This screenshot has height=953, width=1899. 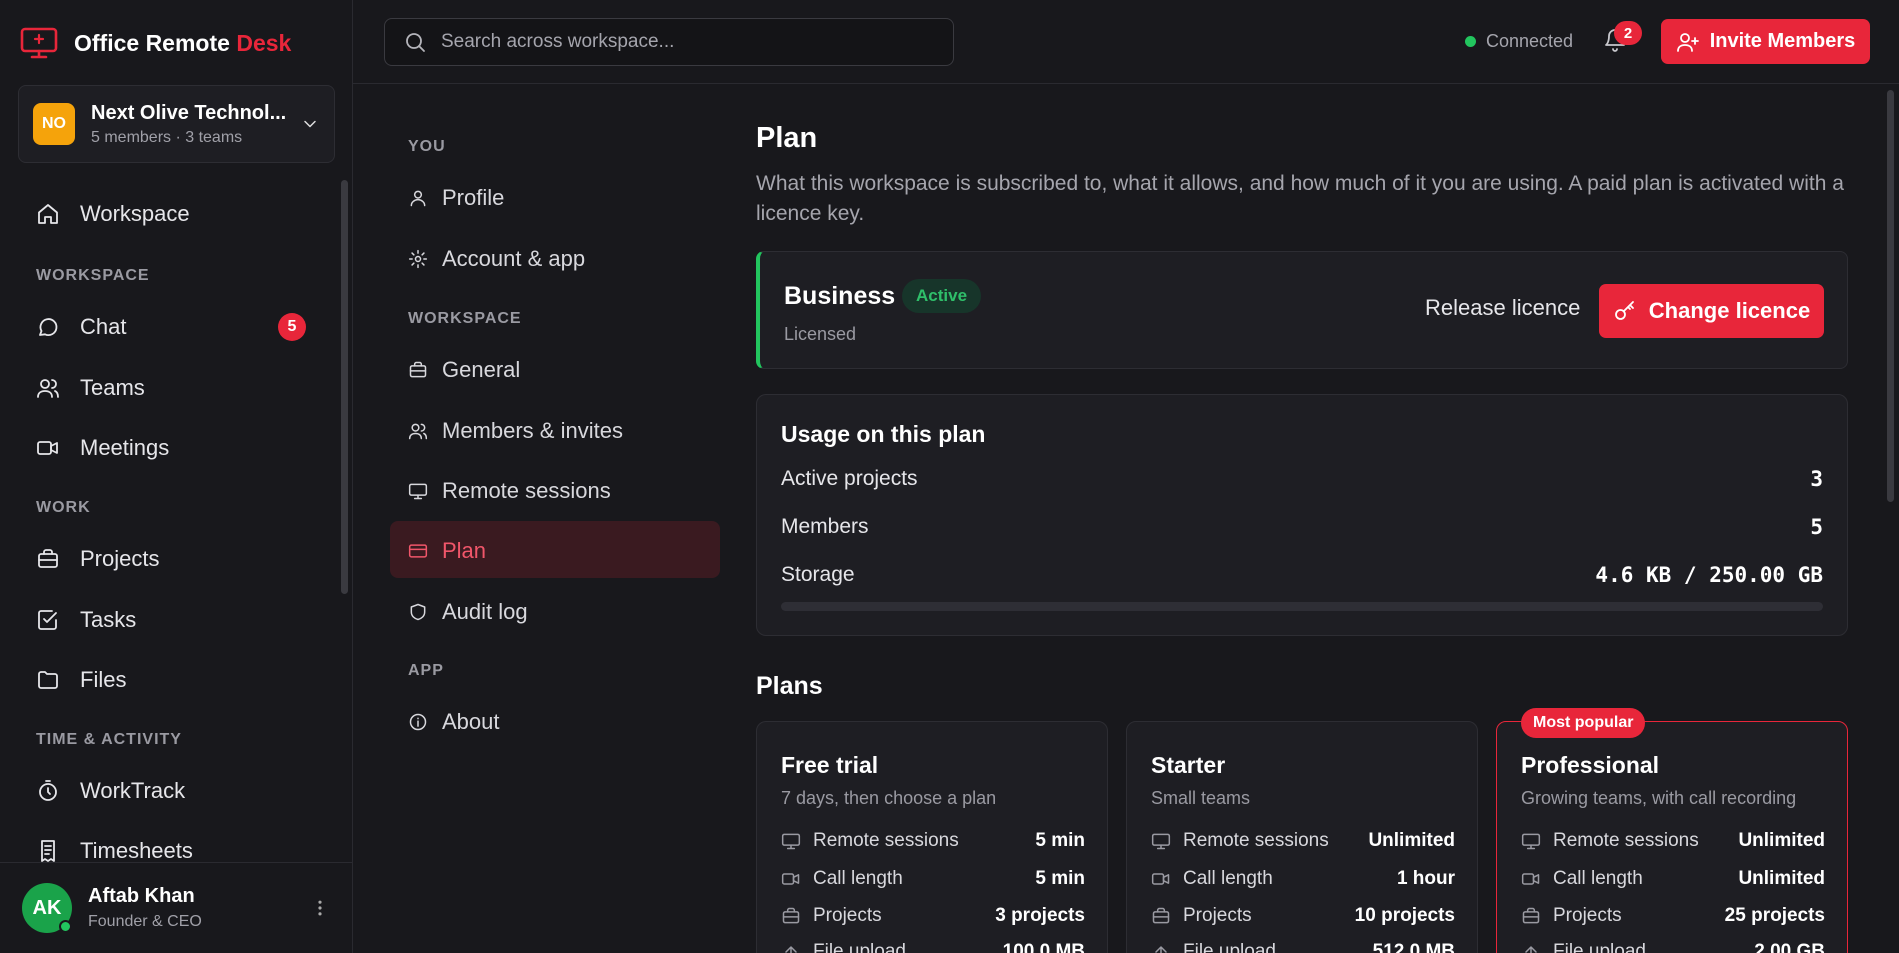 What do you see at coordinates (1303, 841) in the screenshot?
I see `plan-feature: Remote sessions Unlimited` at bounding box center [1303, 841].